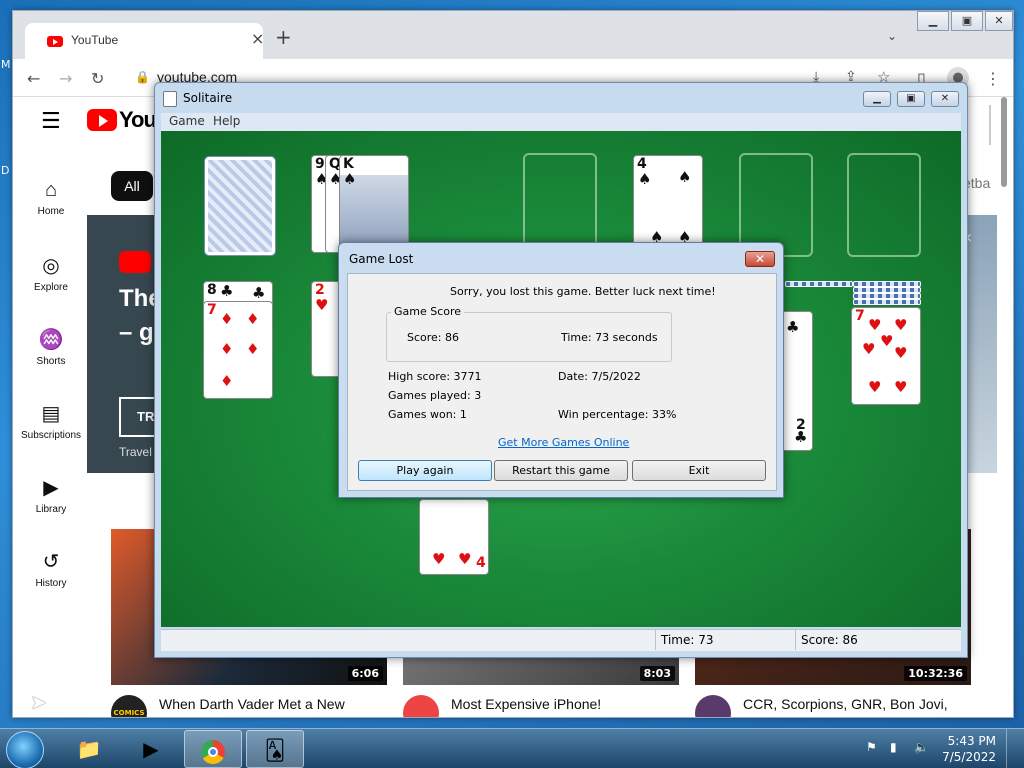 The image size is (1024, 768). I want to click on tableau-card: 7 ♦ ♦ ♦ ♦ ♦, so click(238, 350).